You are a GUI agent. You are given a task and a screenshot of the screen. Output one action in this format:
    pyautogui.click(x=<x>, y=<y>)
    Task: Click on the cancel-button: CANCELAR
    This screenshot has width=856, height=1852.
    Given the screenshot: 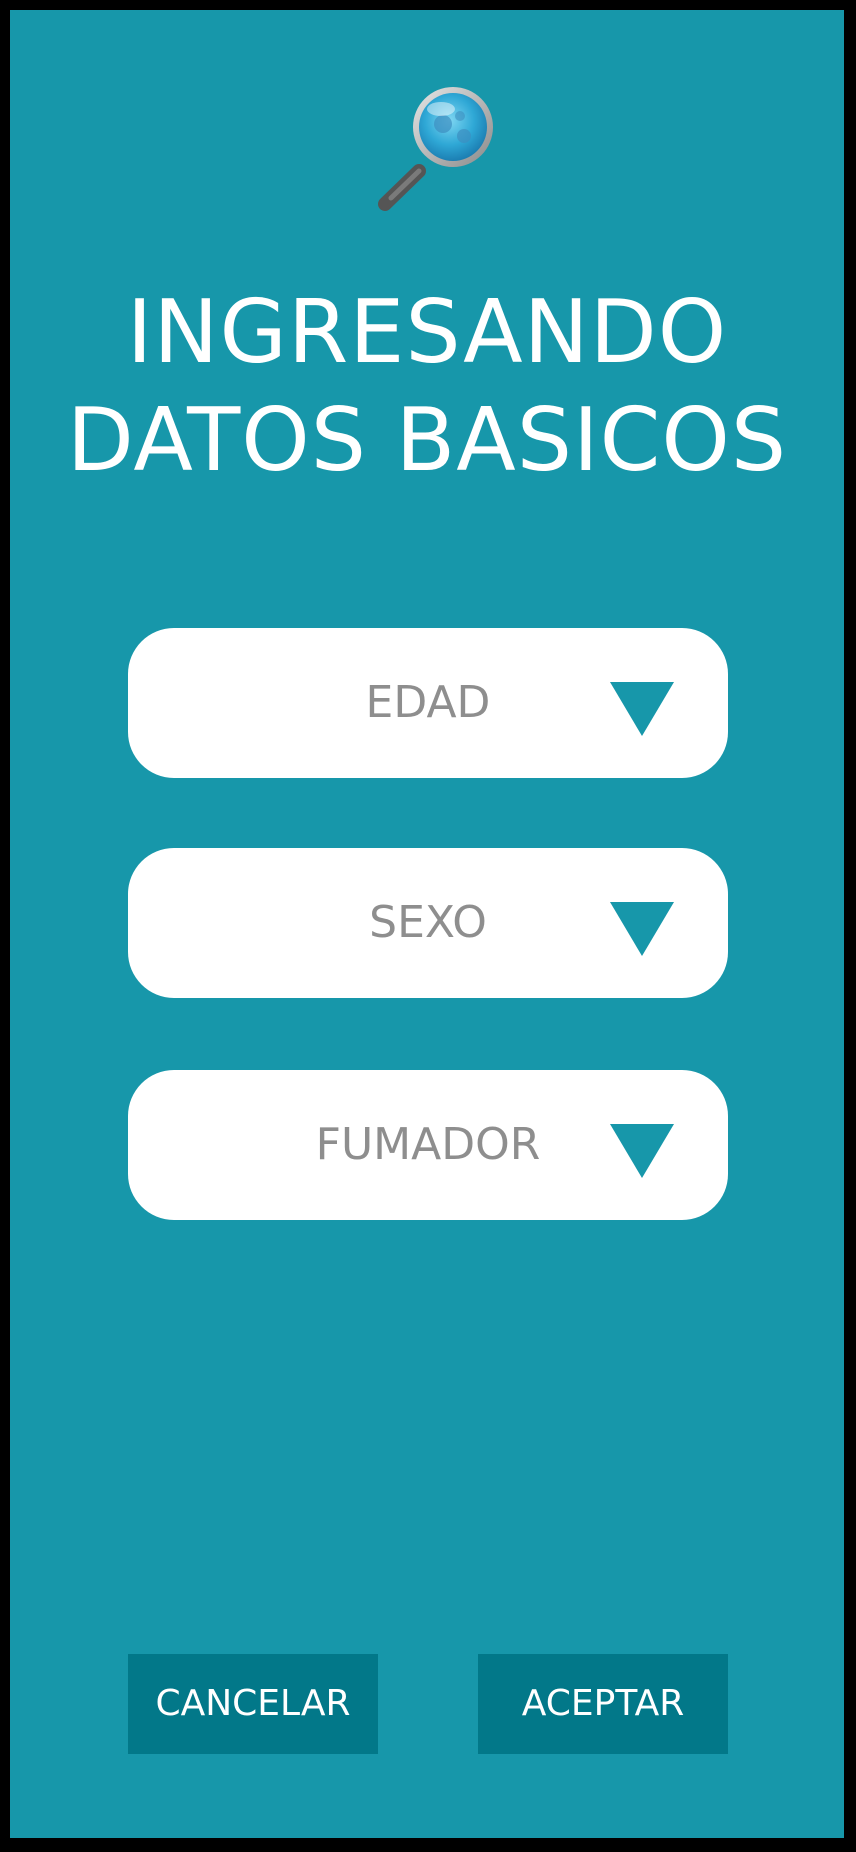 What is the action you would take?
    pyautogui.click(x=253, y=1704)
    